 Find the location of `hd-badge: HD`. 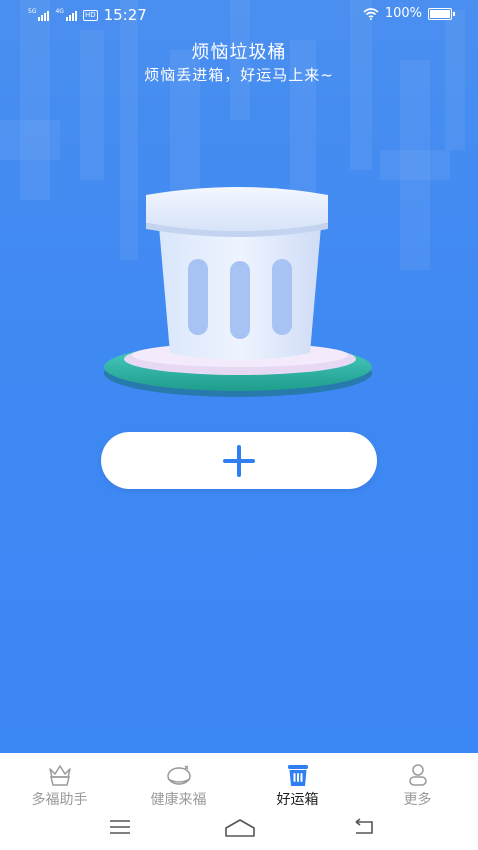

hd-badge: HD is located at coordinates (90, 15).